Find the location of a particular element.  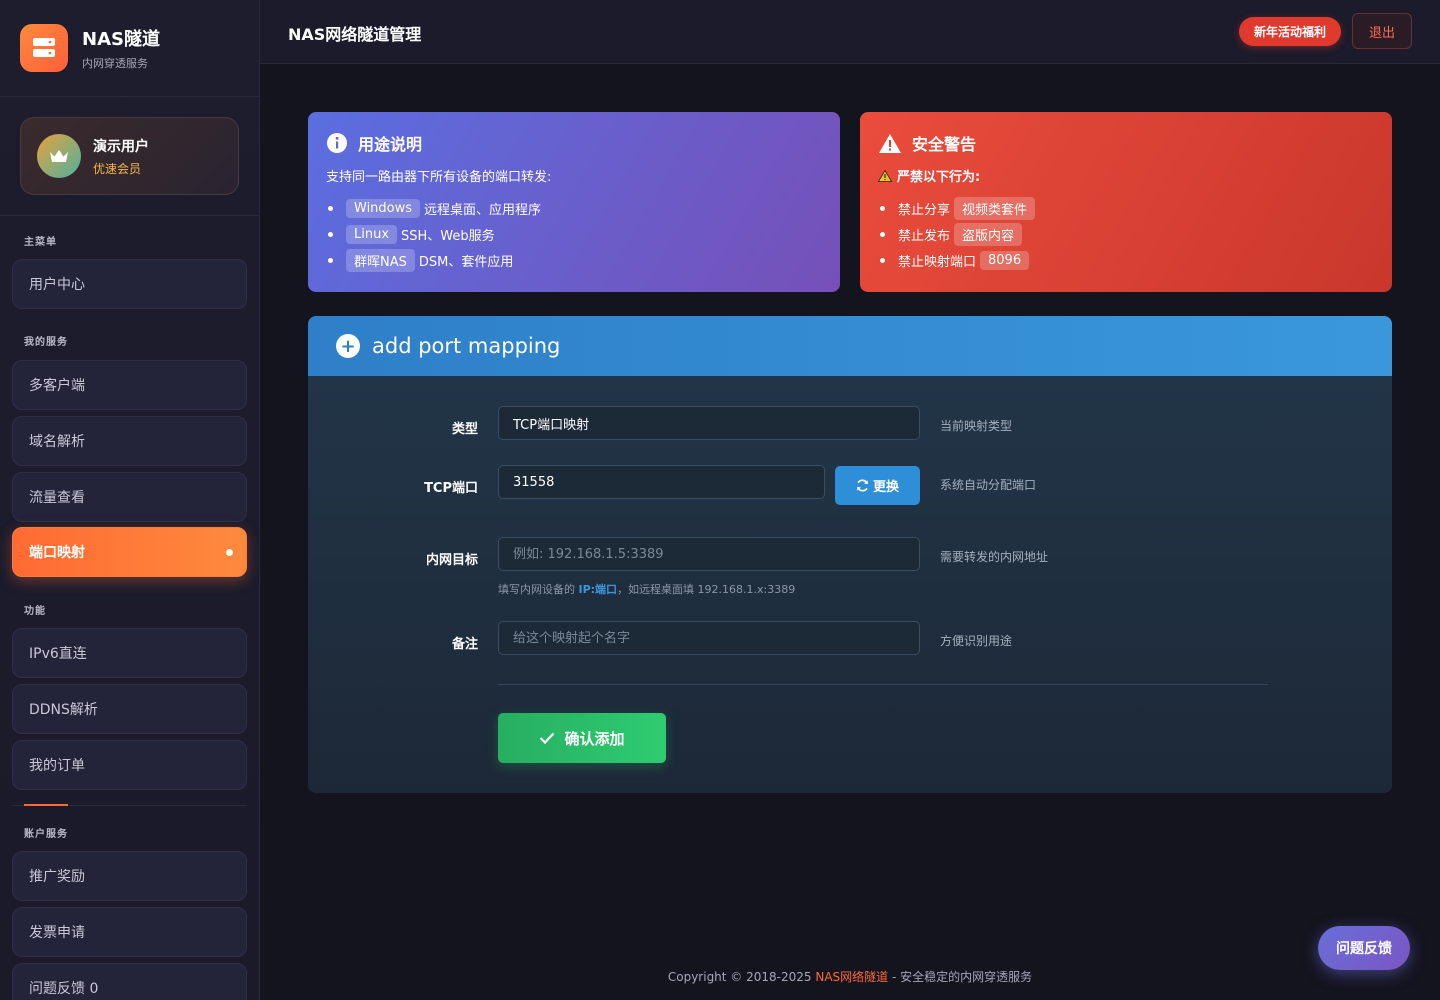

plus-icon: + is located at coordinates (348, 346).